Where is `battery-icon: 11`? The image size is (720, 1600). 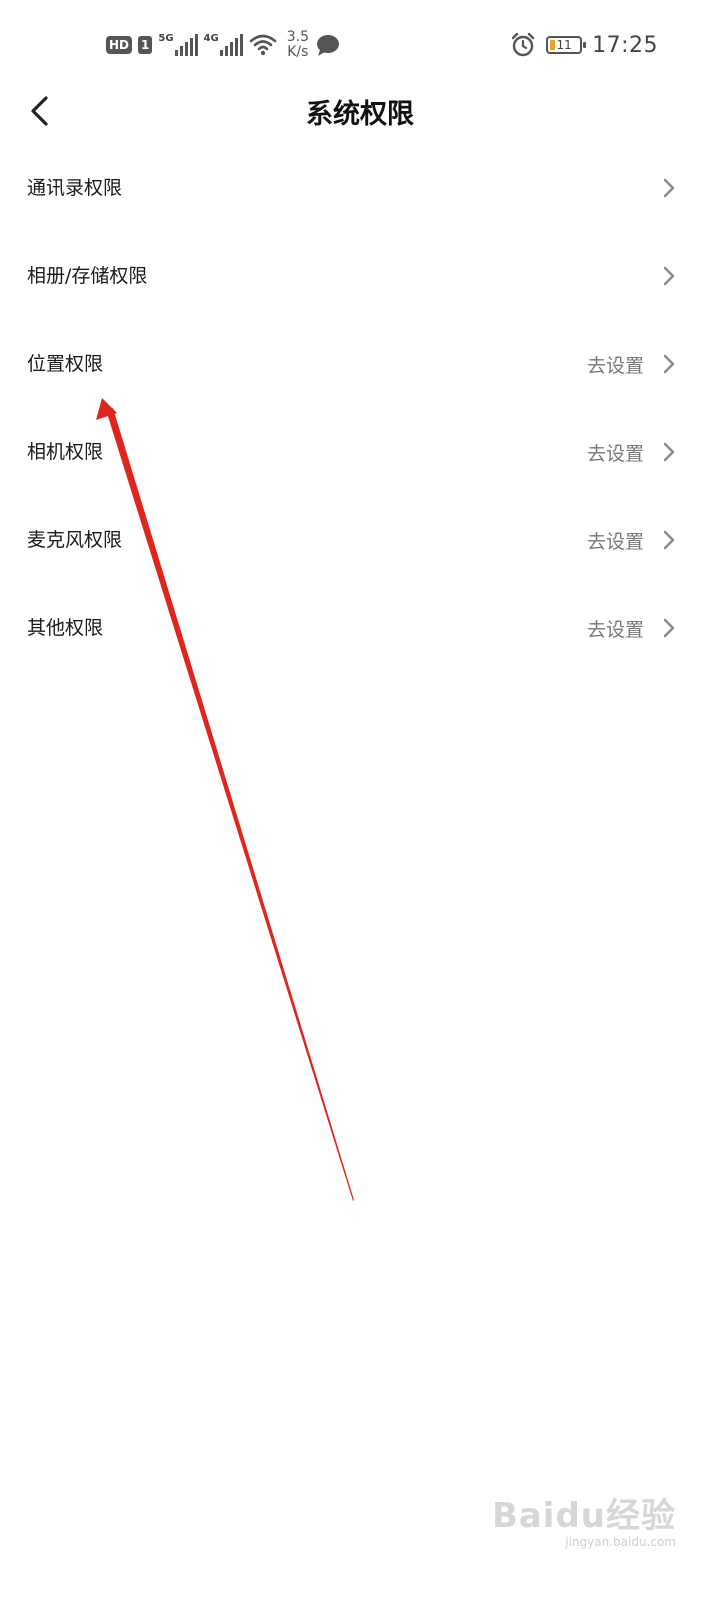
battery-icon: 11 is located at coordinates (566, 45).